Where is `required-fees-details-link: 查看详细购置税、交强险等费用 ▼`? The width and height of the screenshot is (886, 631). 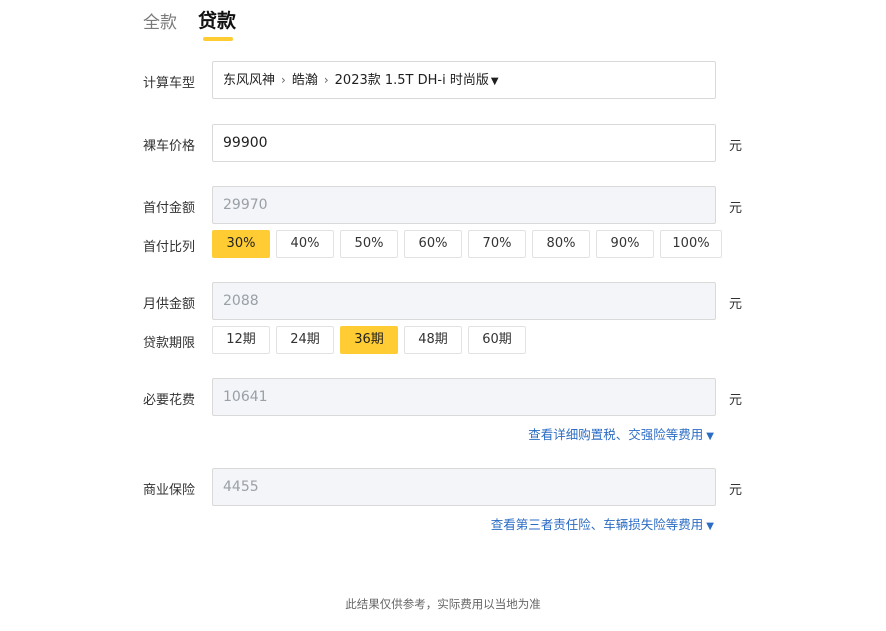 required-fees-details-link: 查看详细购置税、交强险等费用 ▼ is located at coordinates (621, 433).